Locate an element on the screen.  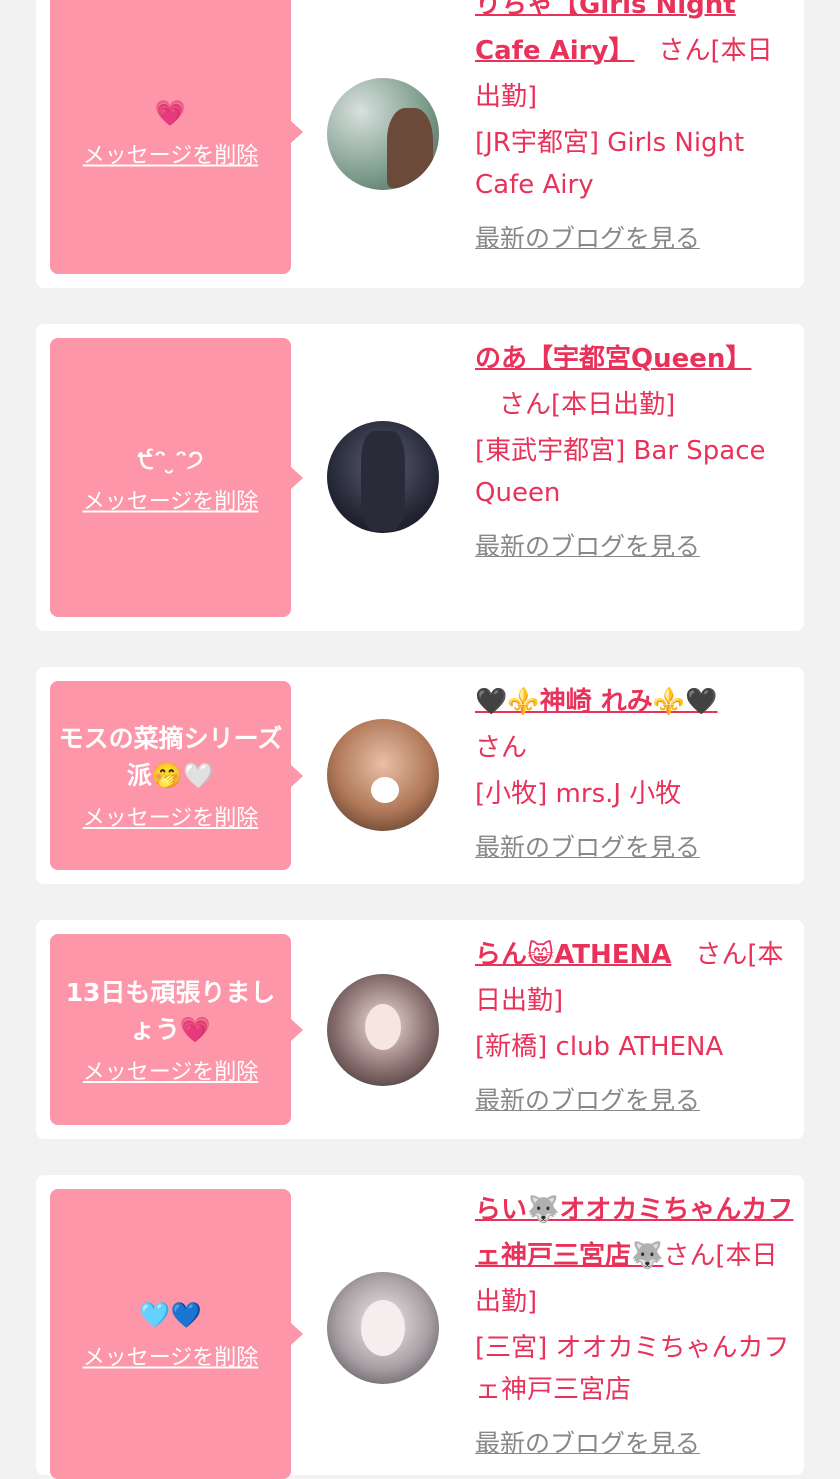
message-text: 13日も頑張りましょう💗 is located at coordinates (170, 1010).